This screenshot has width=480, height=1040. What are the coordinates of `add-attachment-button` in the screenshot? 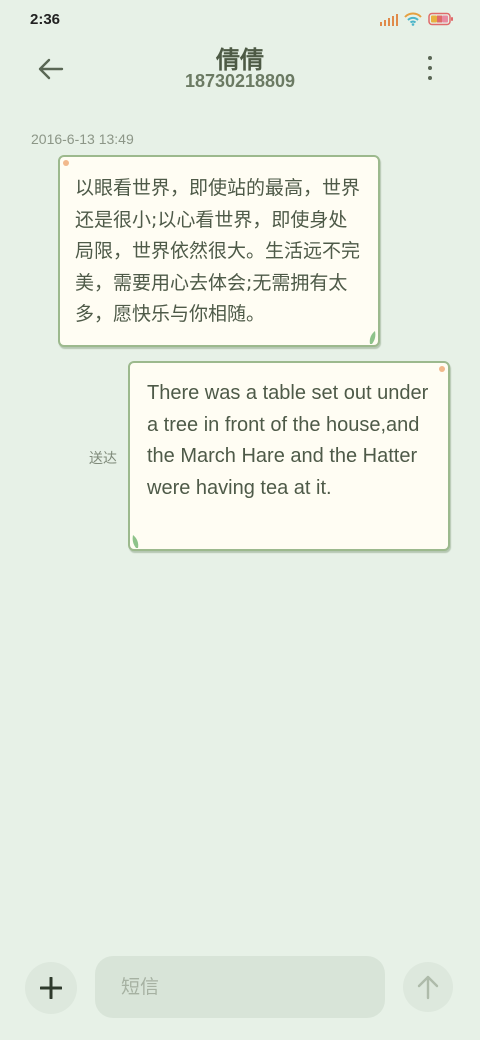 It's located at (51, 988).